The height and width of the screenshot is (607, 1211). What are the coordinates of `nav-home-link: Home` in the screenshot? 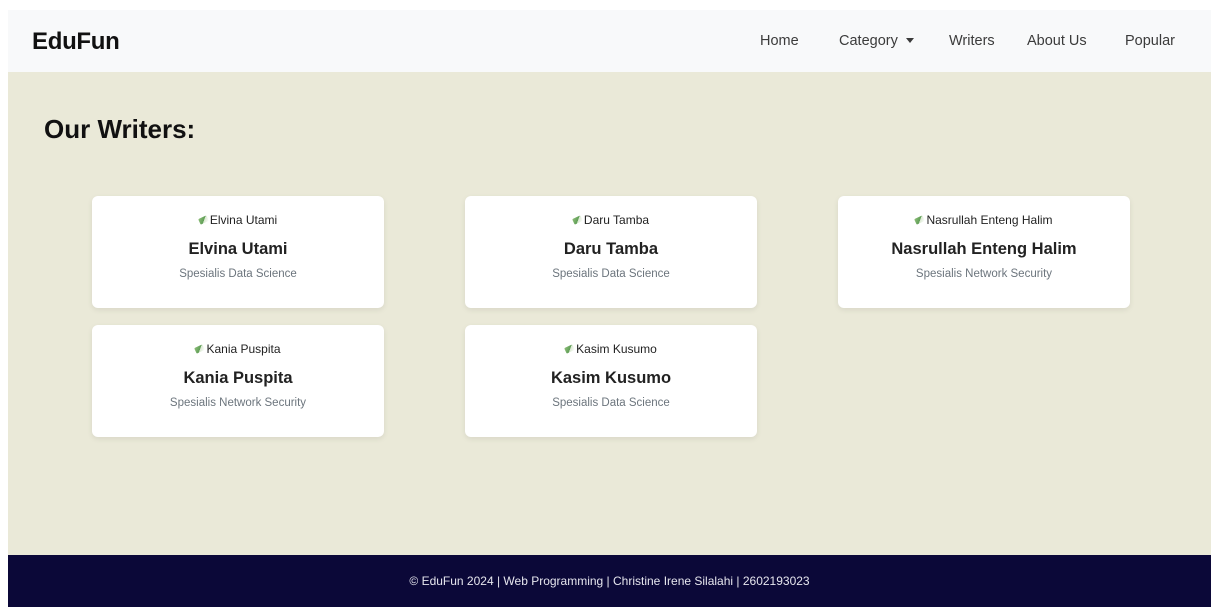 It's located at (779, 41).